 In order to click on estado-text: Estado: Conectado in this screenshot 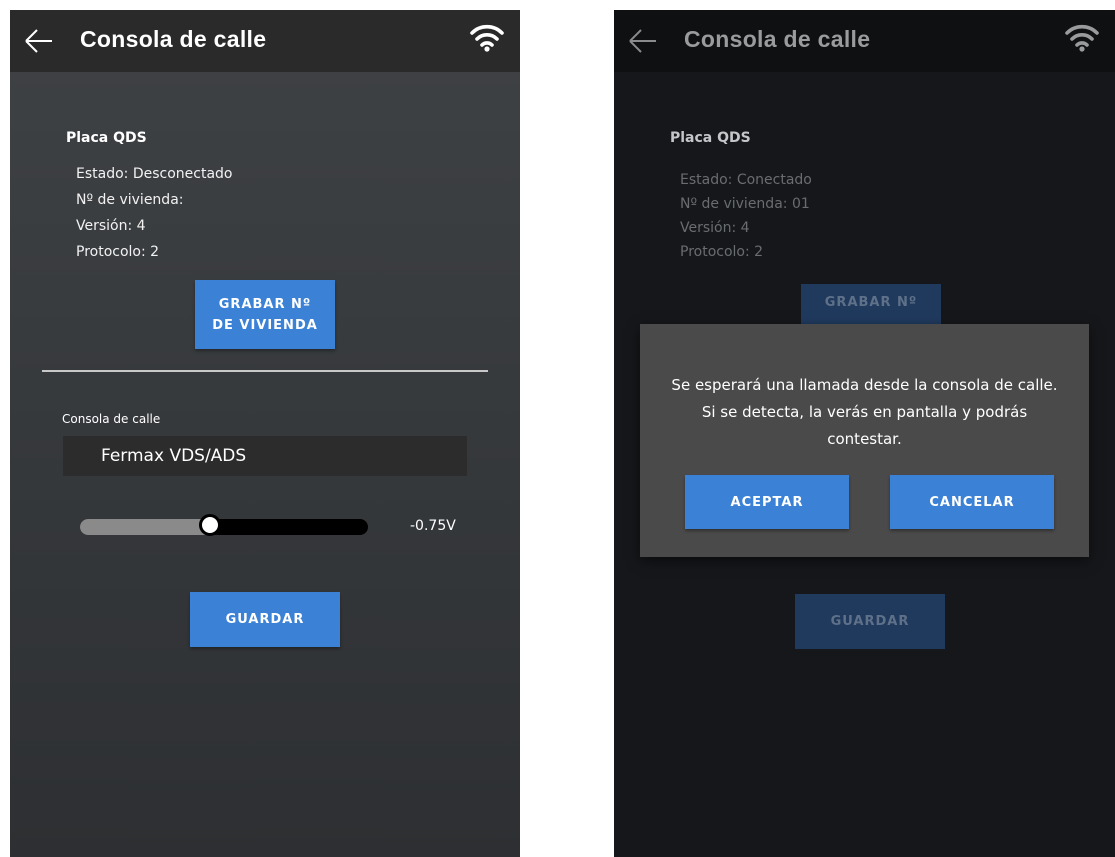, I will do `click(746, 180)`.